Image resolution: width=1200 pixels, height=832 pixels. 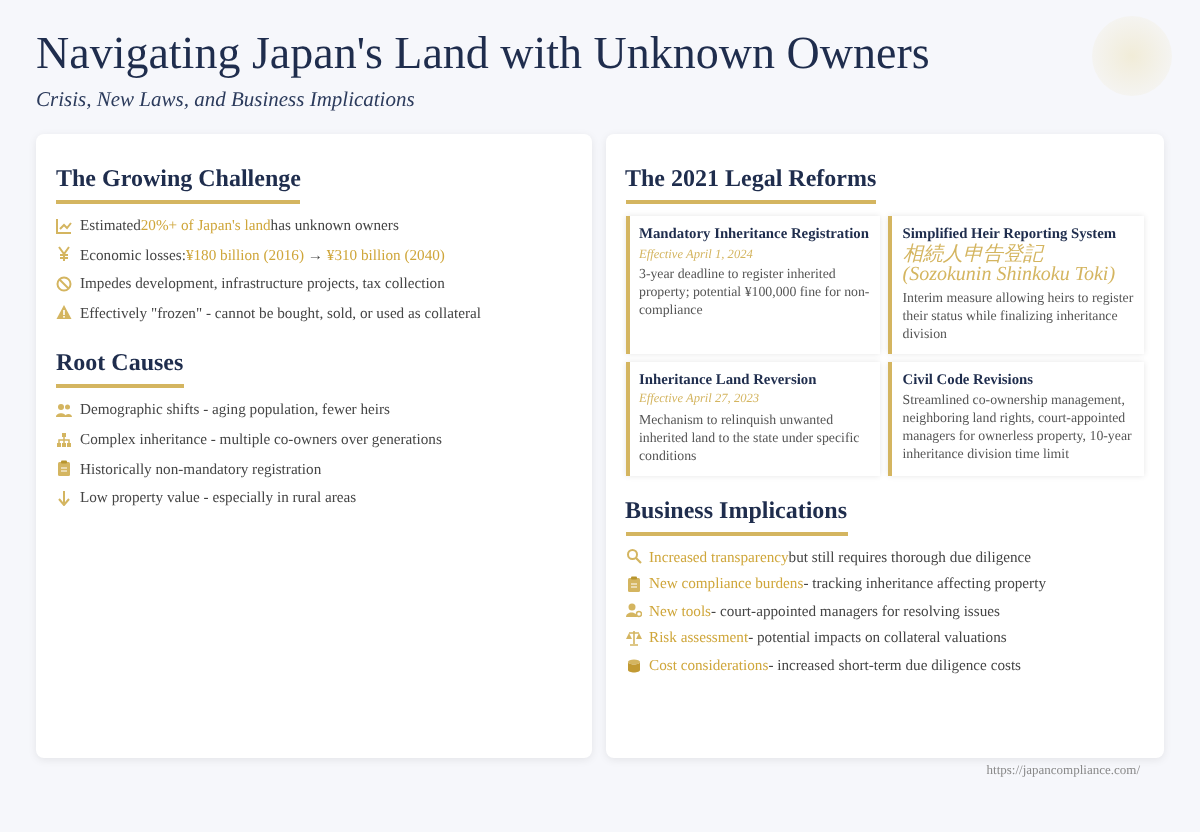 What do you see at coordinates (633, 637) in the screenshot?
I see `scale-icon` at bounding box center [633, 637].